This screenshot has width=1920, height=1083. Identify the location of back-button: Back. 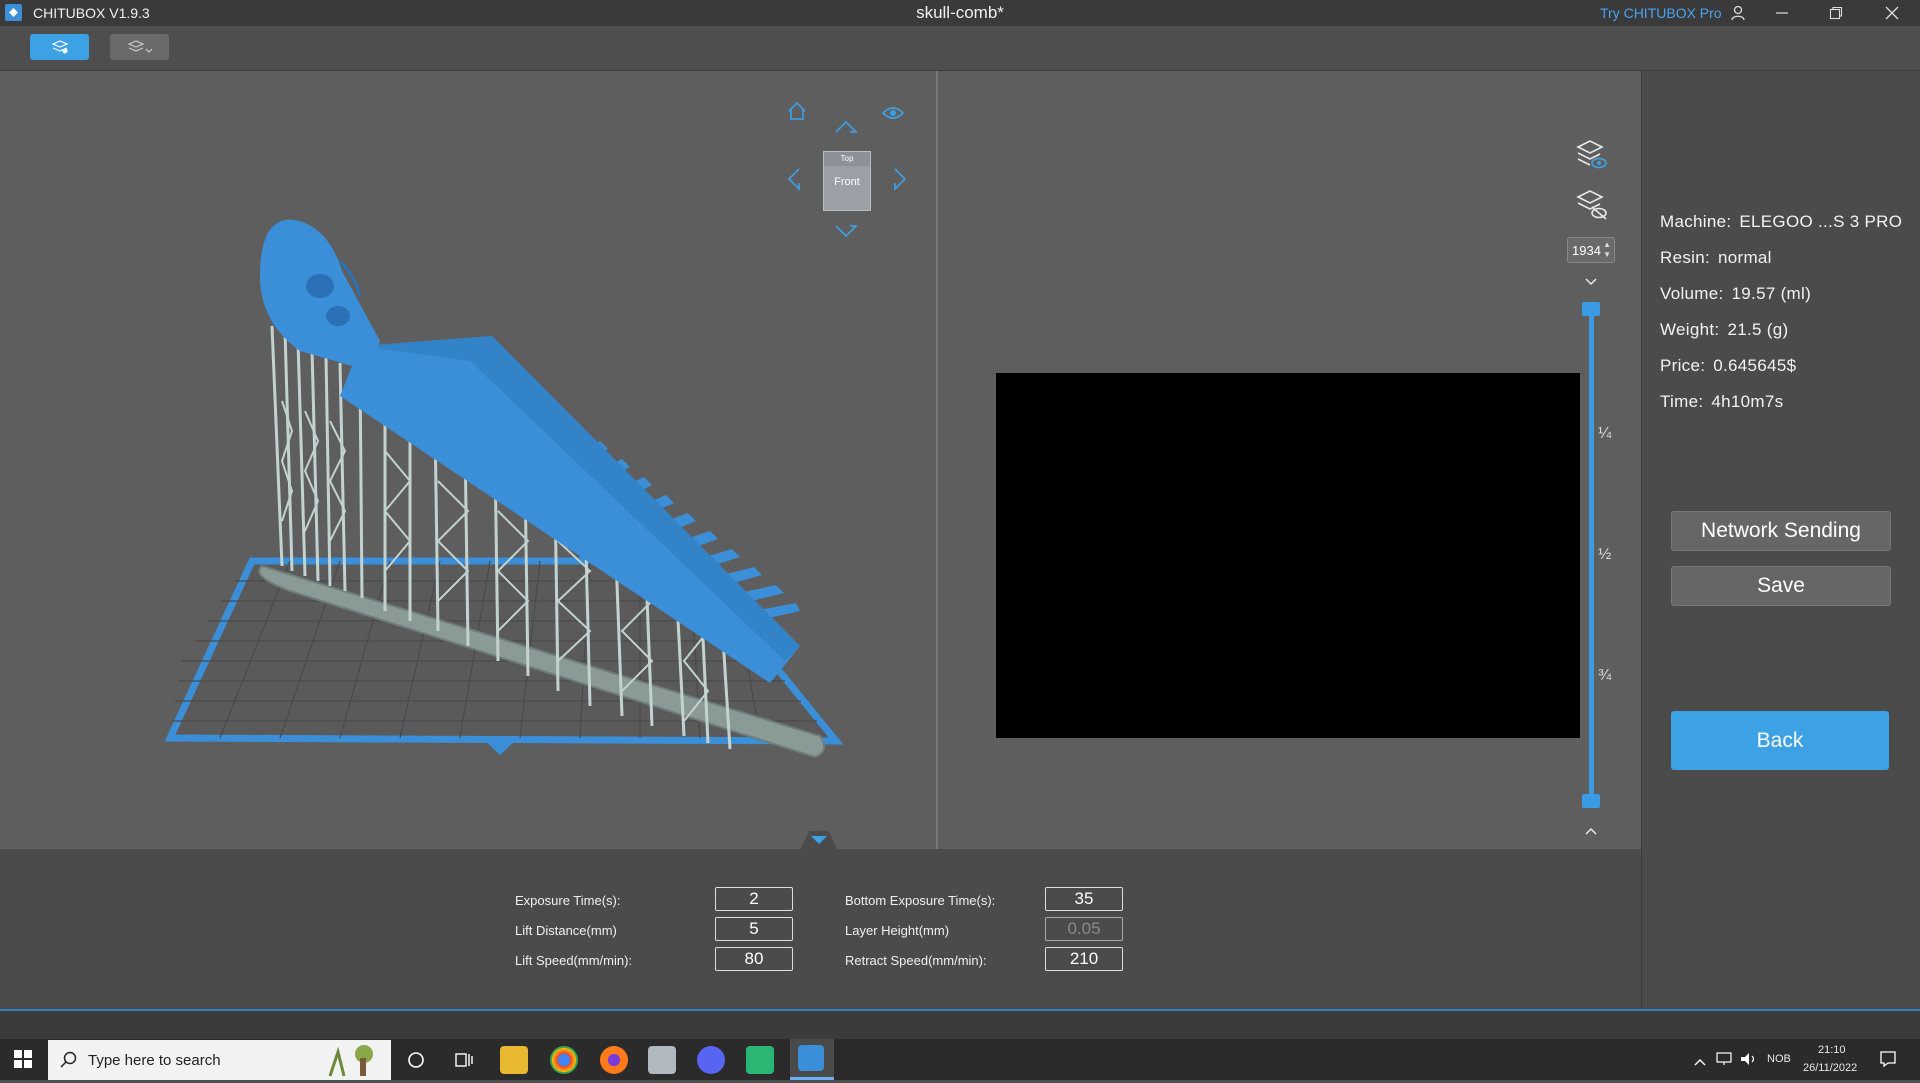
(1780, 740).